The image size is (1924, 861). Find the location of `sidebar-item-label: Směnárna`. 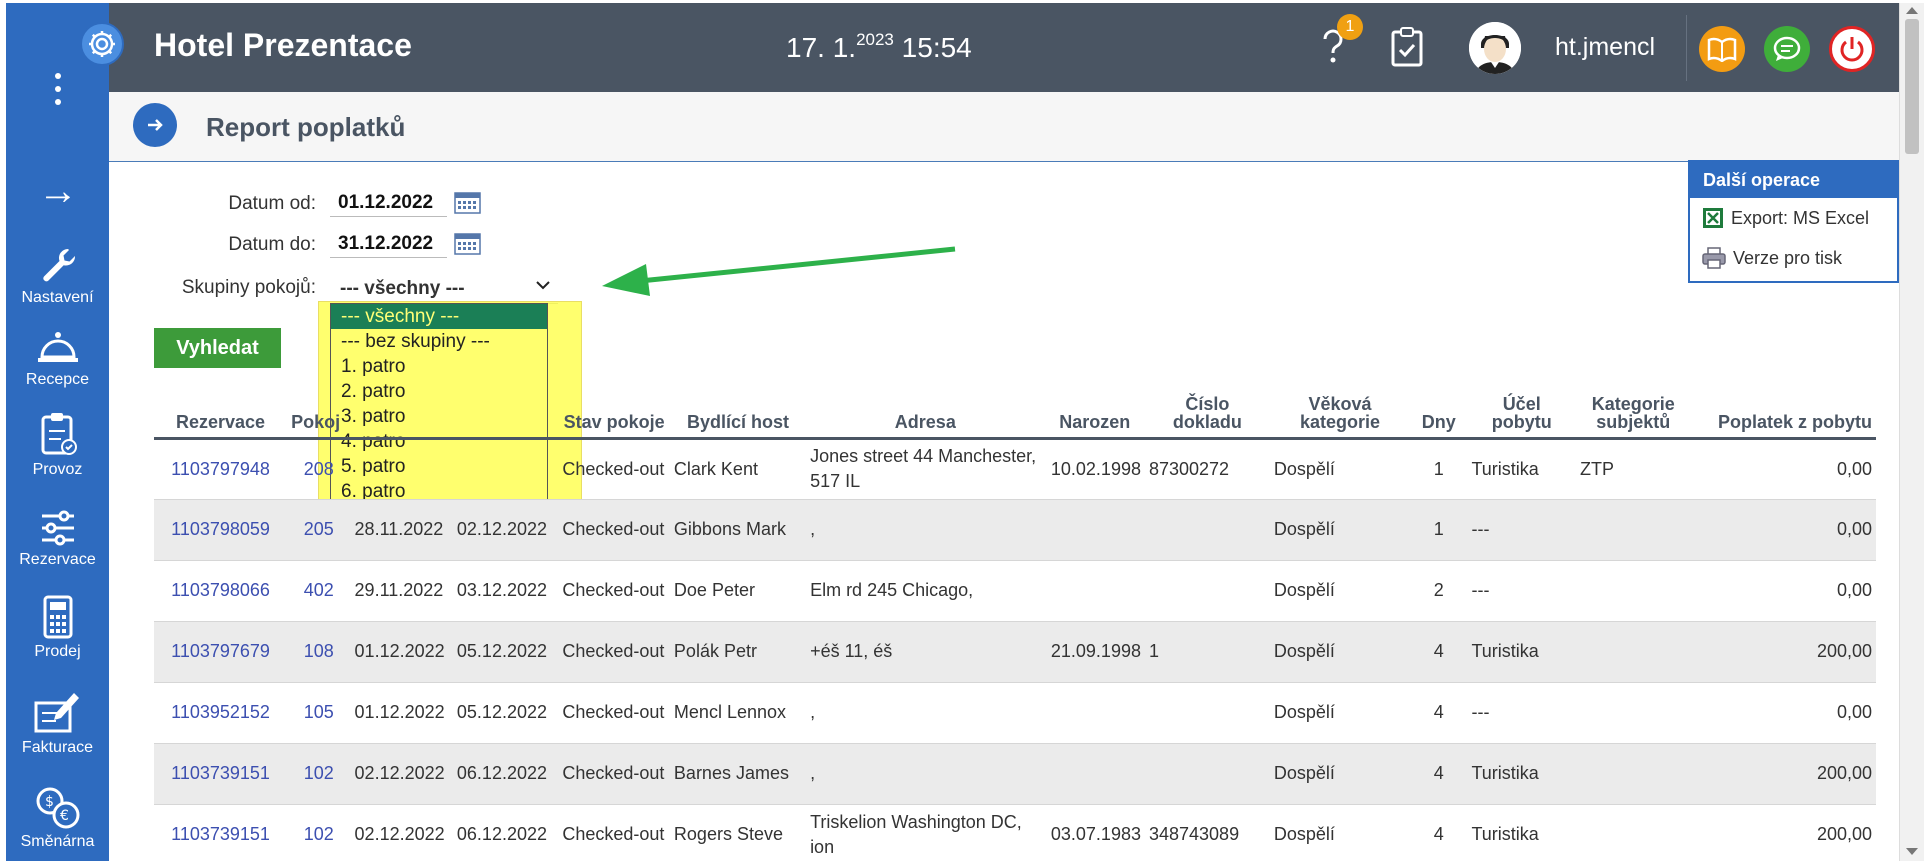

sidebar-item-label: Směnárna is located at coordinates (57, 841).